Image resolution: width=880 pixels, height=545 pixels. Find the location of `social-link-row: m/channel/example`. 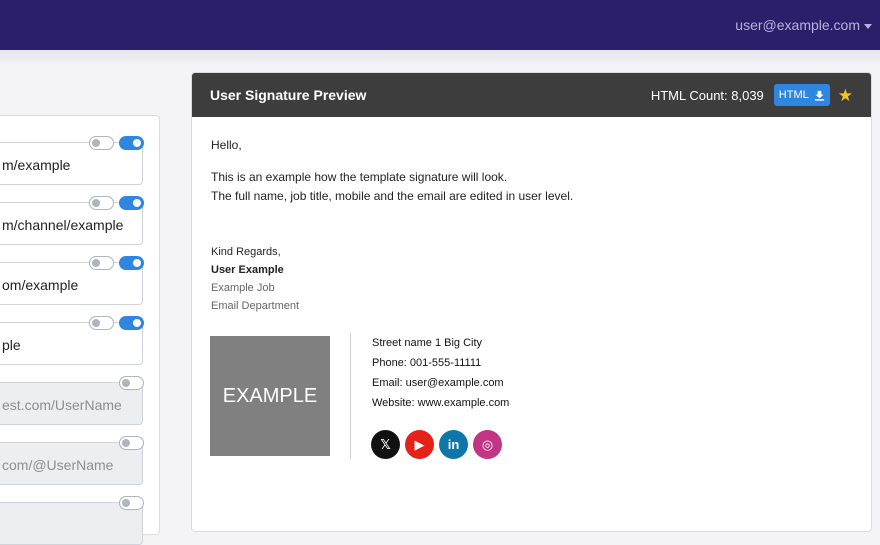

social-link-row: m/channel/example is located at coordinates (76, 220).